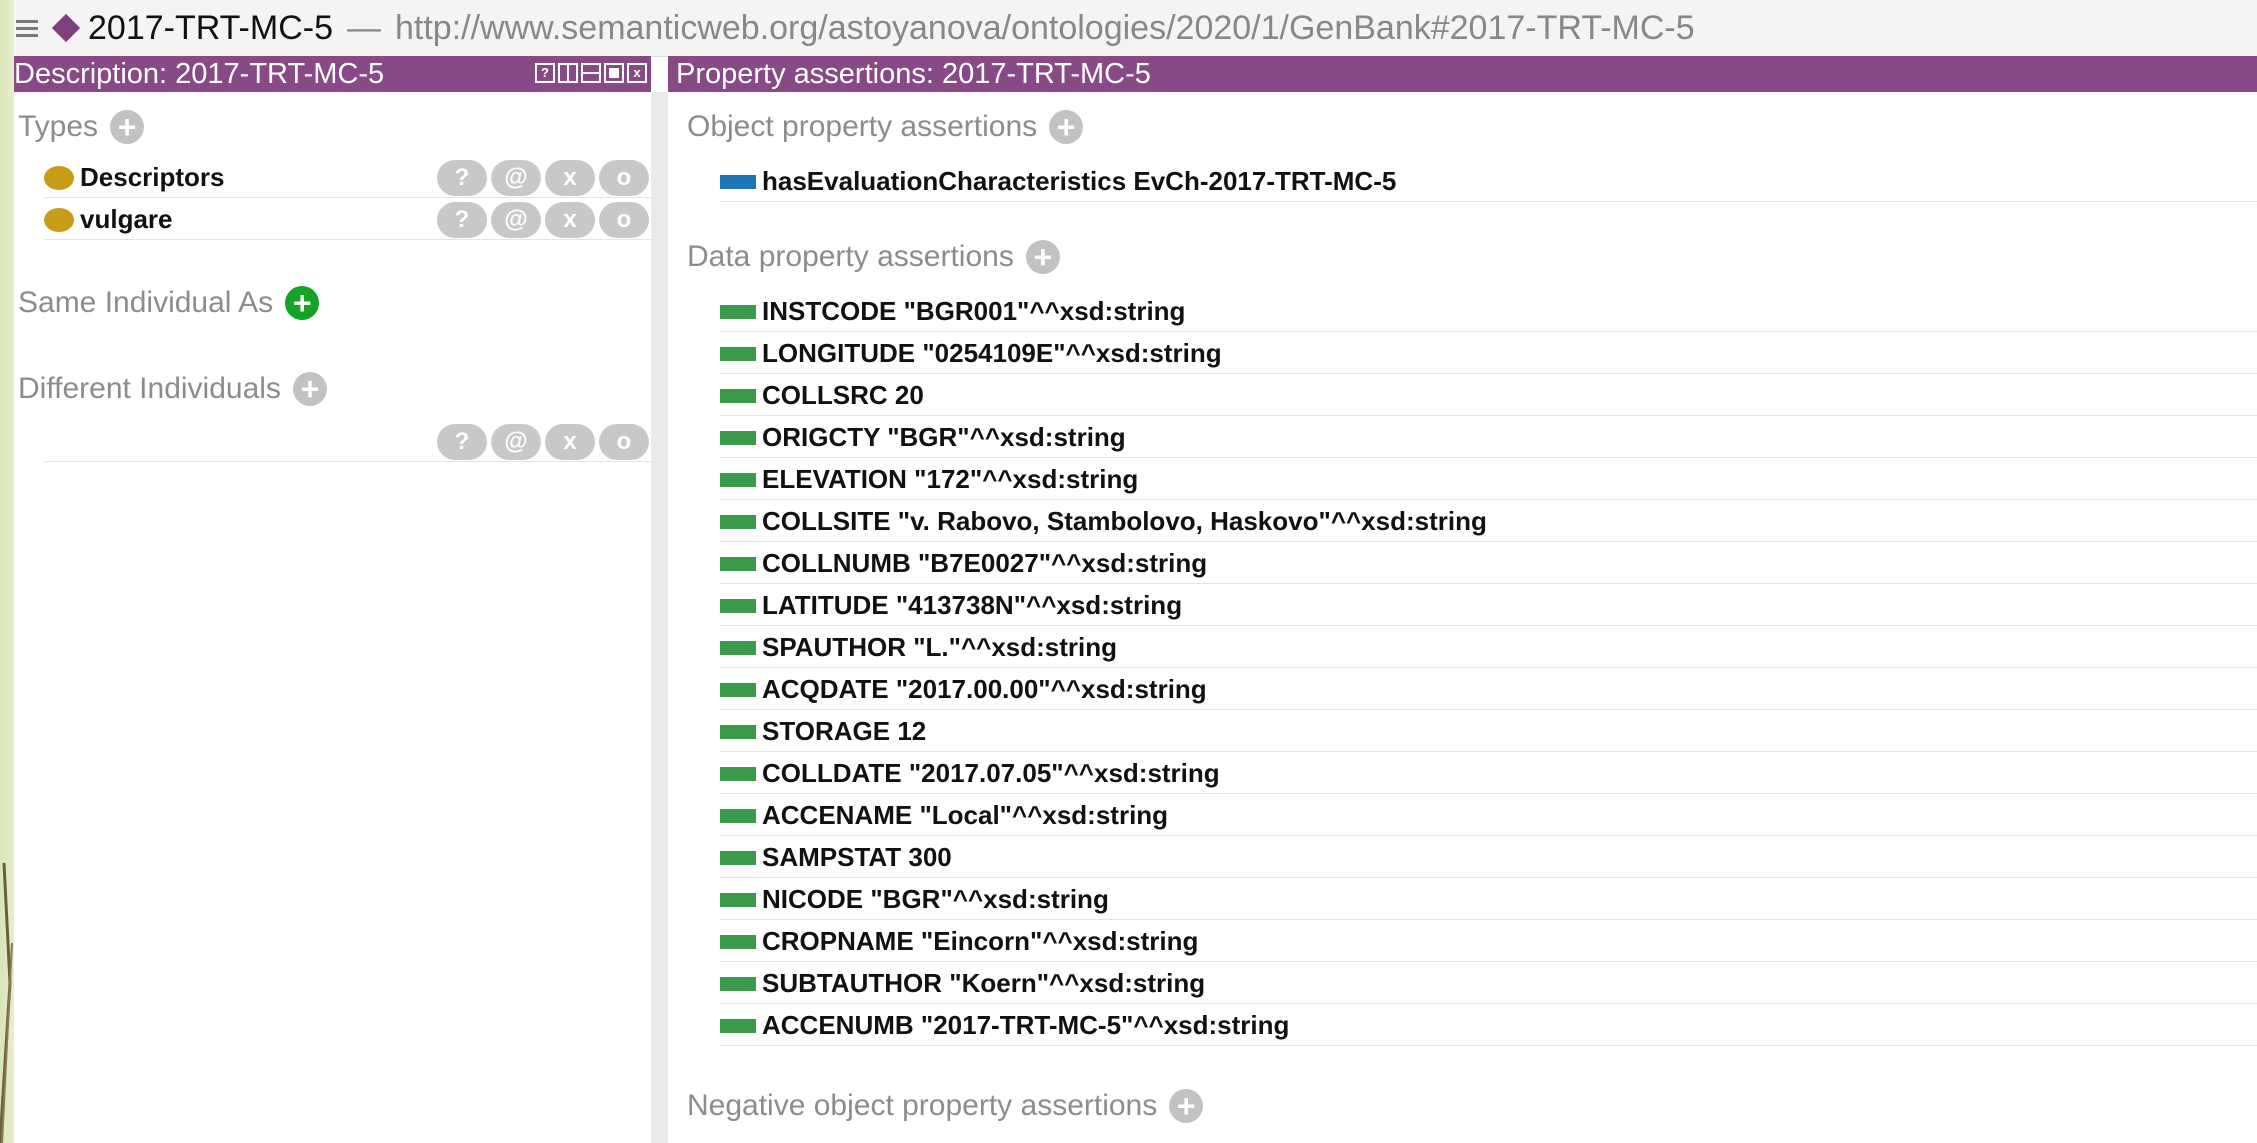  I want to click on add-object-property-icon: +, so click(1066, 127).